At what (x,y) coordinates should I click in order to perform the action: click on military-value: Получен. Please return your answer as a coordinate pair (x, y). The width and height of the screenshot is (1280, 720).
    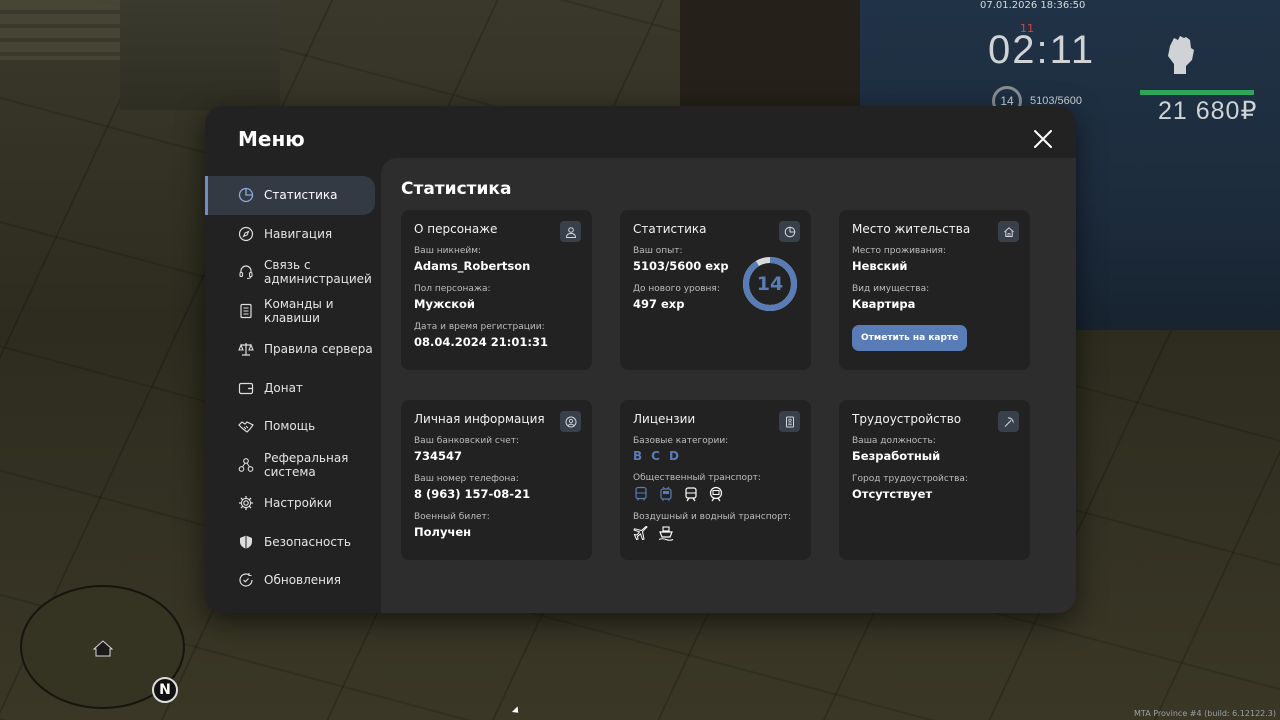
    Looking at the image, I should click on (443, 532).